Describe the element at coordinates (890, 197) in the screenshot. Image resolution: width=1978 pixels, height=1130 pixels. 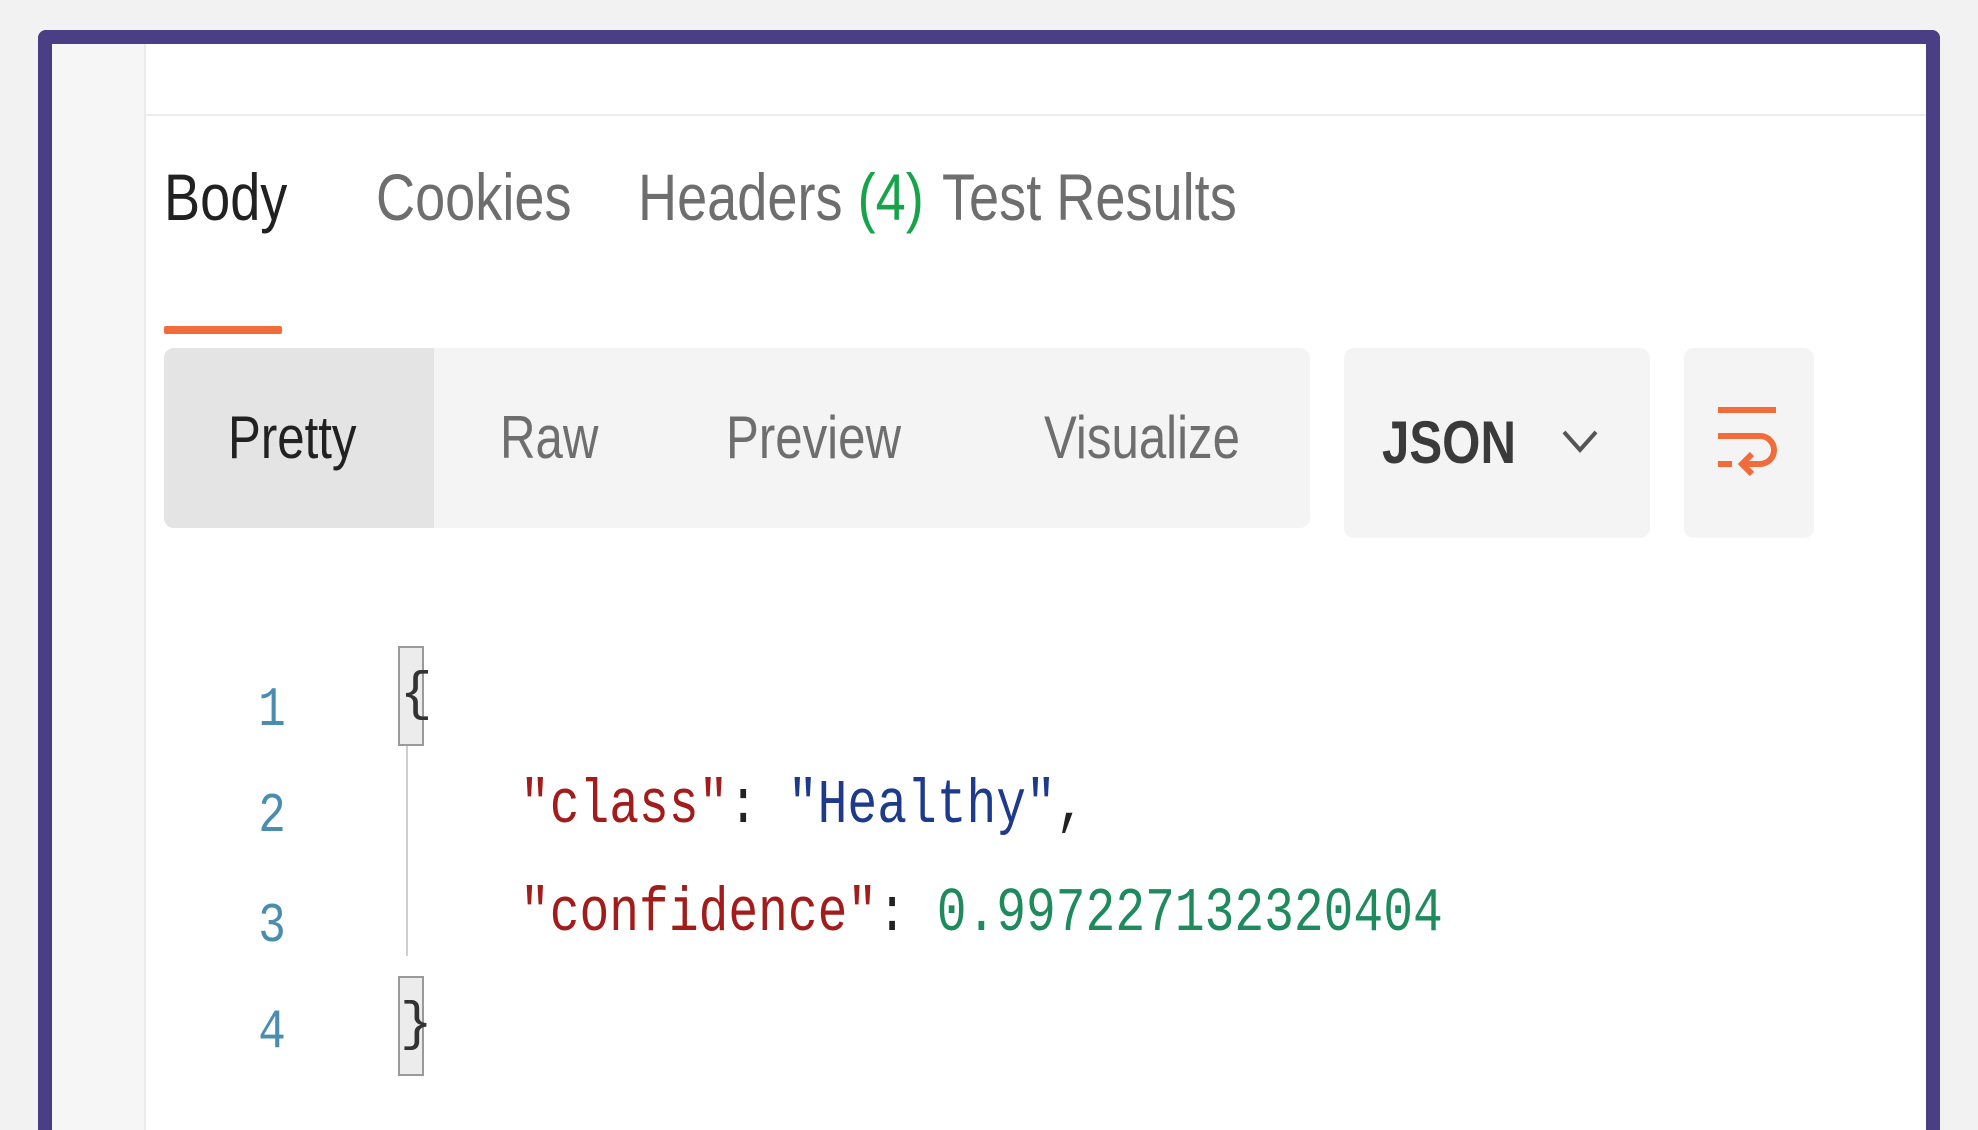
I see `headers-count: (4)` at that location.